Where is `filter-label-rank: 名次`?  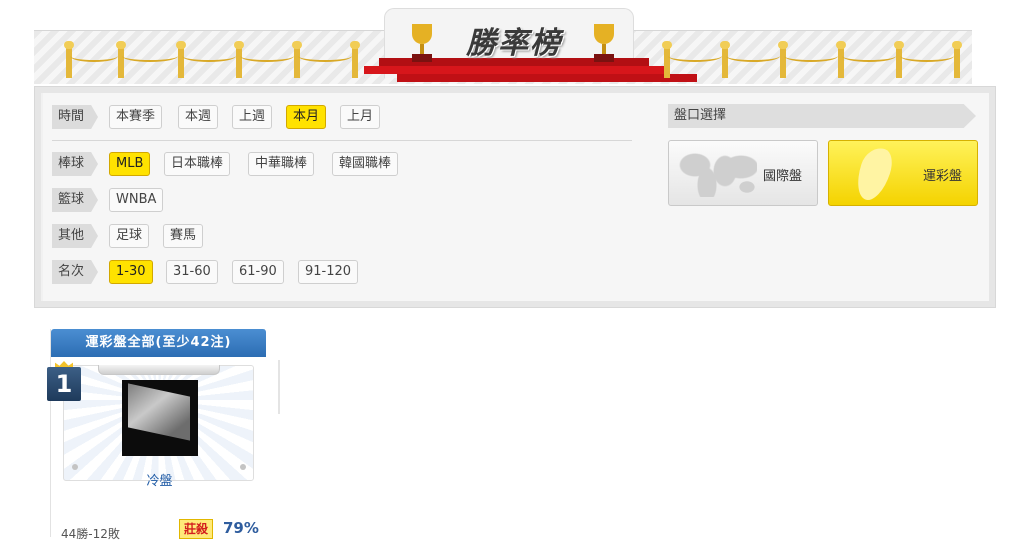
filter-label-rank: 名次 is located at coordinates (75, 272).